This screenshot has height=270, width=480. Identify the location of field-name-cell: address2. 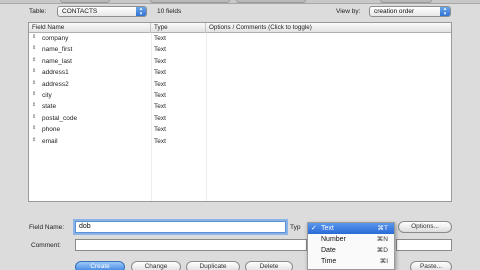
(55, 84).